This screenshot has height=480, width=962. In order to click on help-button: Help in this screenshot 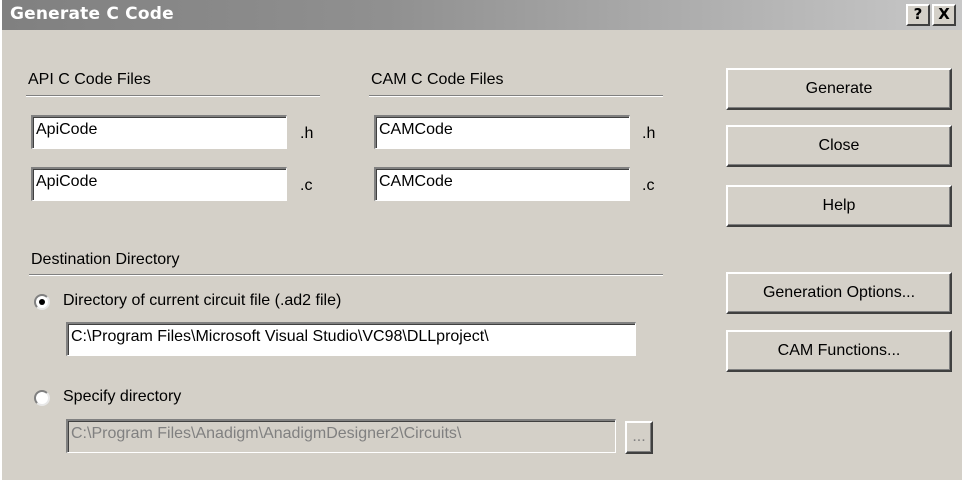, I will do `click(839, 206)`.